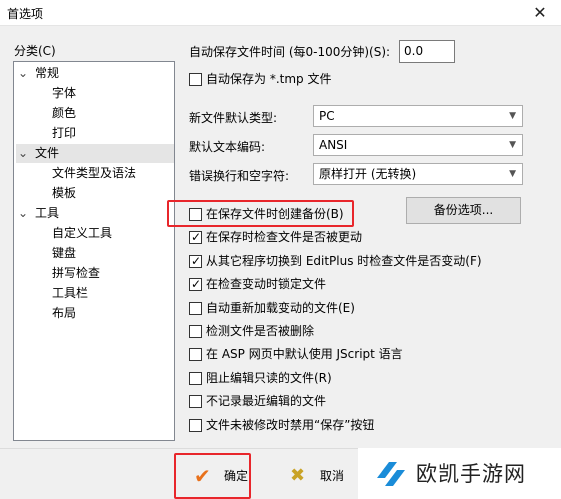 This screenshot has height=499, width=561. I want to click on checkbox-label: 在检查变动时锁定文件, so click(266, 284).